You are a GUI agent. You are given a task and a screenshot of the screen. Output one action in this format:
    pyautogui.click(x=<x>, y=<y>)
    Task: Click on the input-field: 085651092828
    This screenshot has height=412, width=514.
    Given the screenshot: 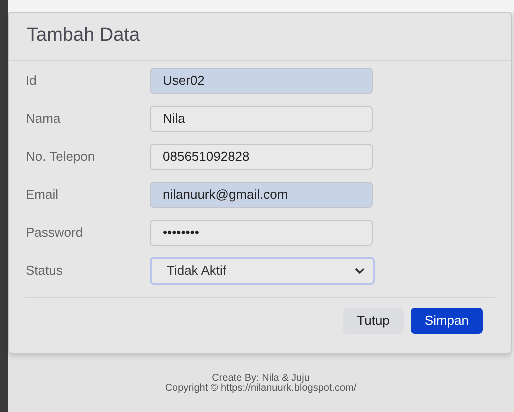 What is the action you would take?
    pyautogui.click(x=261, y=157)
    